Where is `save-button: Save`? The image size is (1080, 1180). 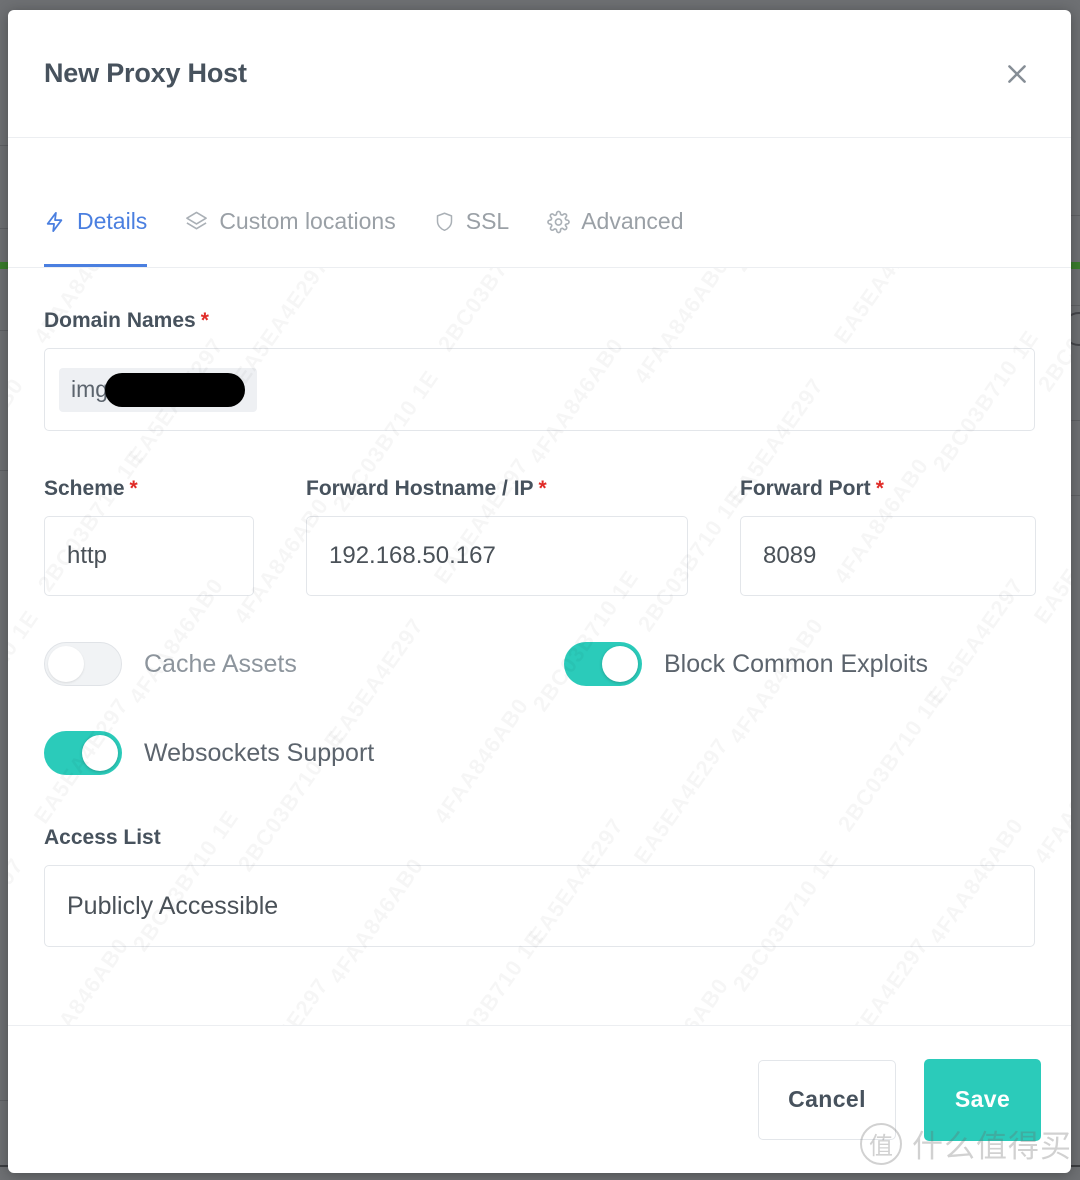 save-button: Save is located at coordinates (982, 1099).